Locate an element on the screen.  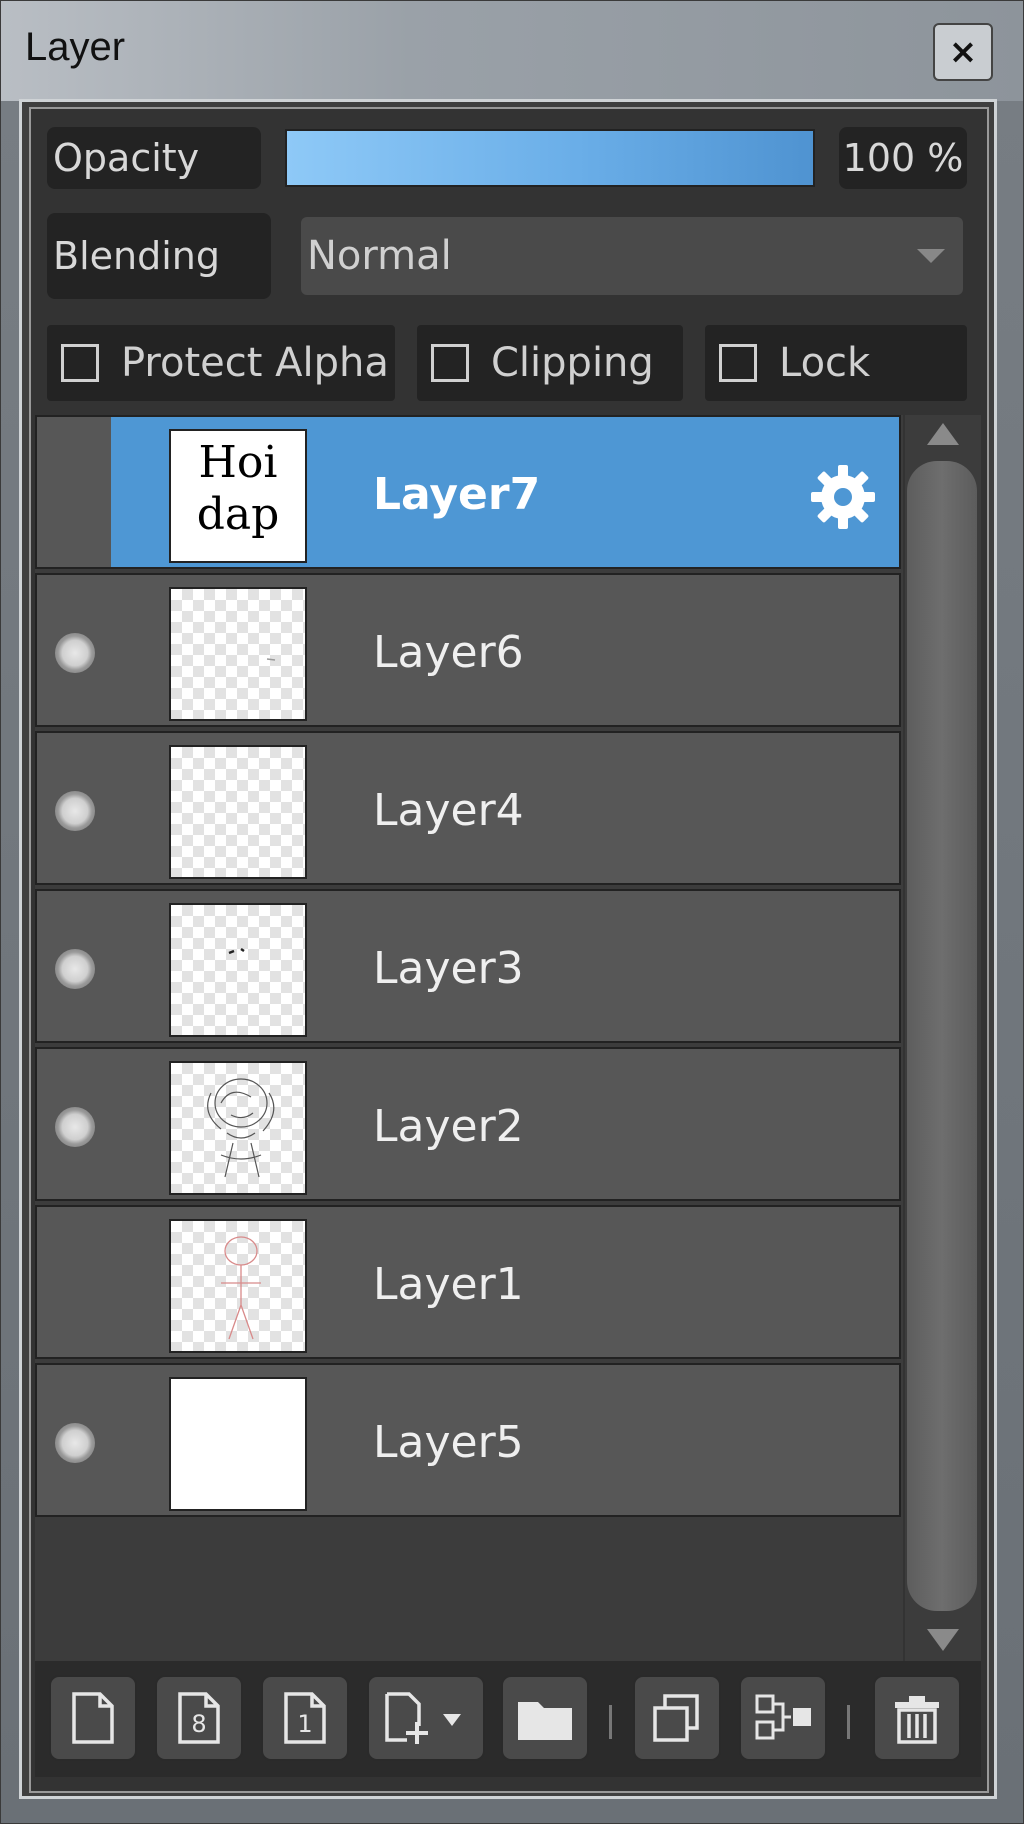
gear-icon is located at coordinates (843, 497).